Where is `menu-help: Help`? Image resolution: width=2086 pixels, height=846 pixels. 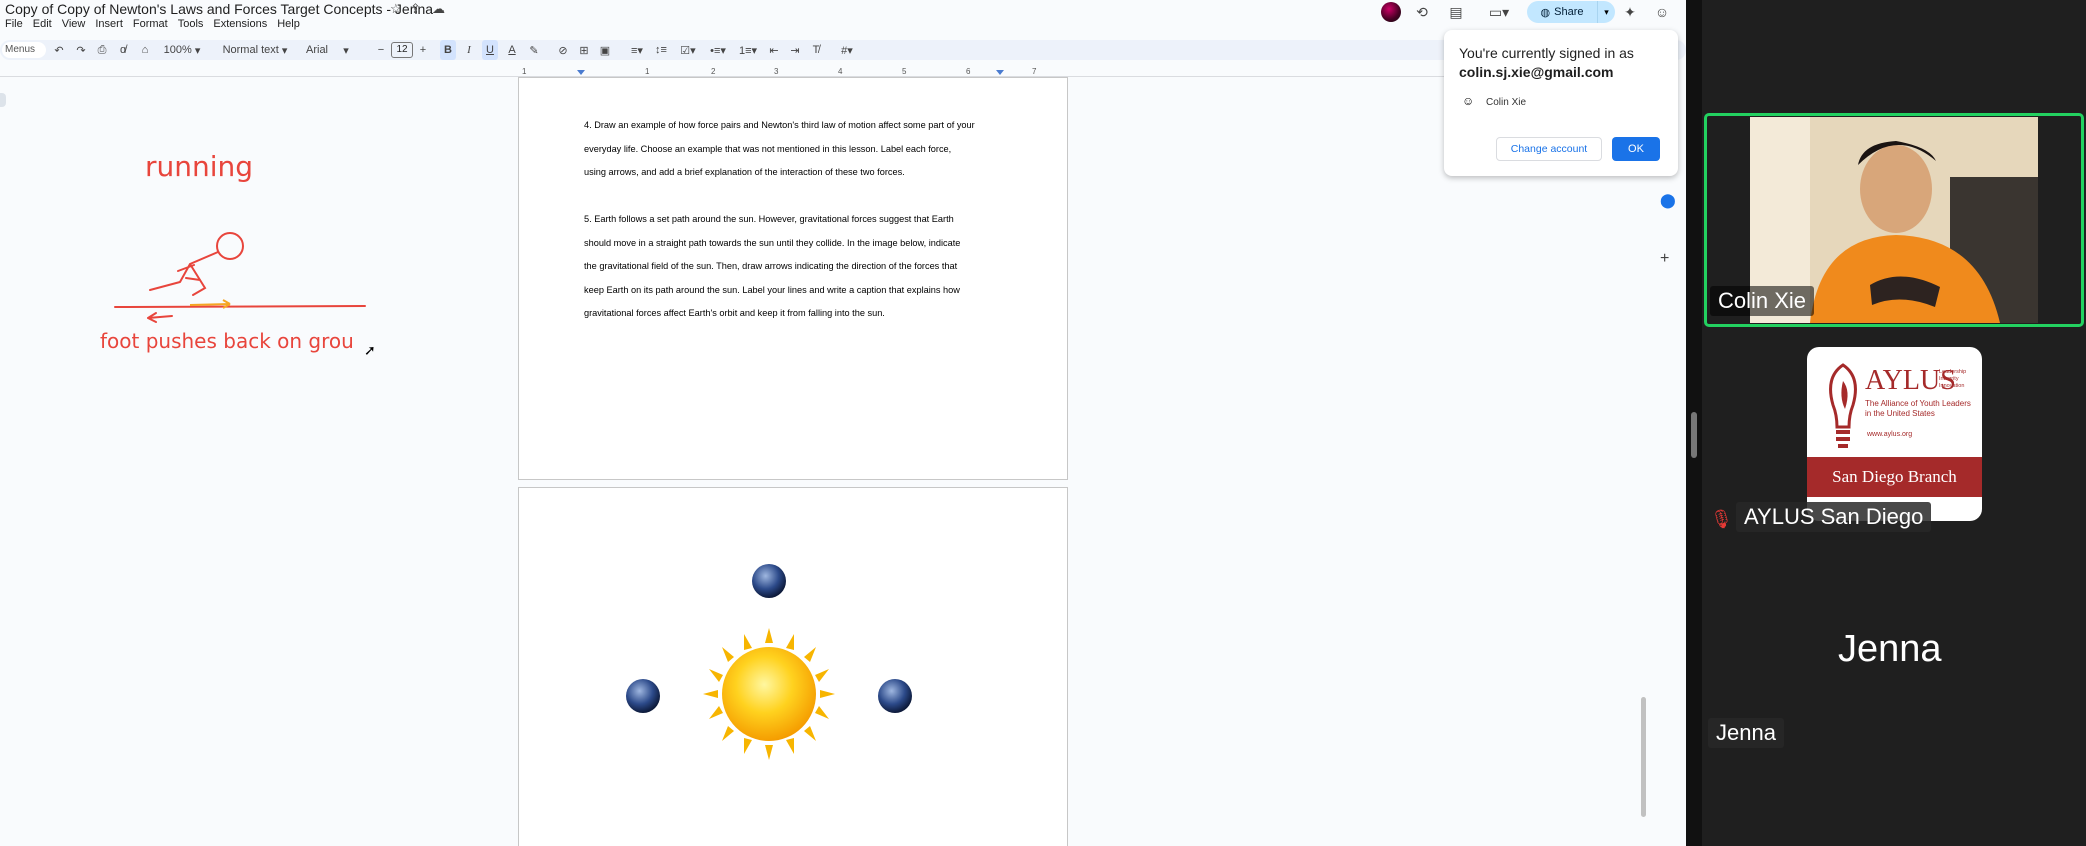
menu-help: Help is located at coordinates (288, 24).